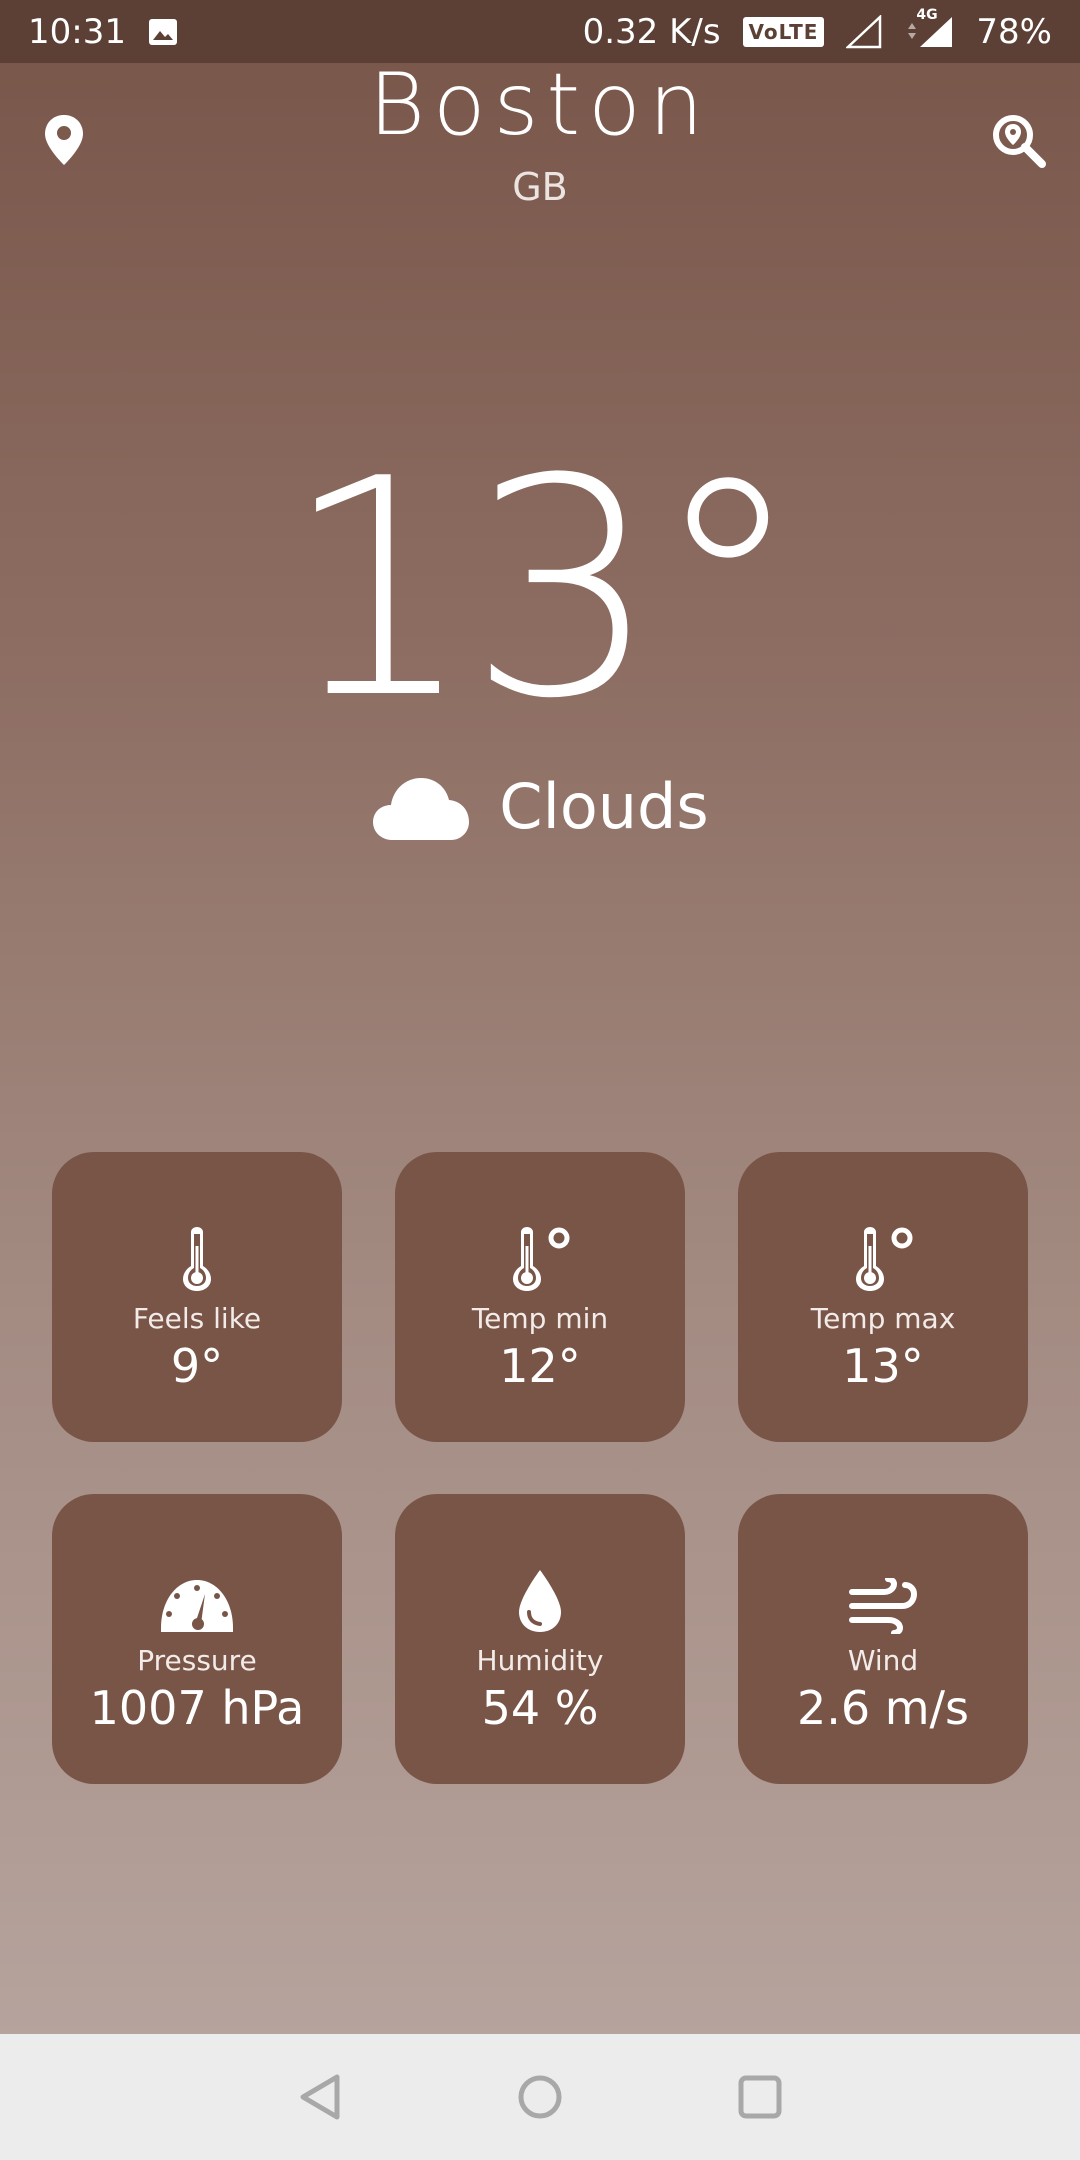 This screenshot has height=2160, width=1080. I want to click on search-location-icon, so click(1019, 141).